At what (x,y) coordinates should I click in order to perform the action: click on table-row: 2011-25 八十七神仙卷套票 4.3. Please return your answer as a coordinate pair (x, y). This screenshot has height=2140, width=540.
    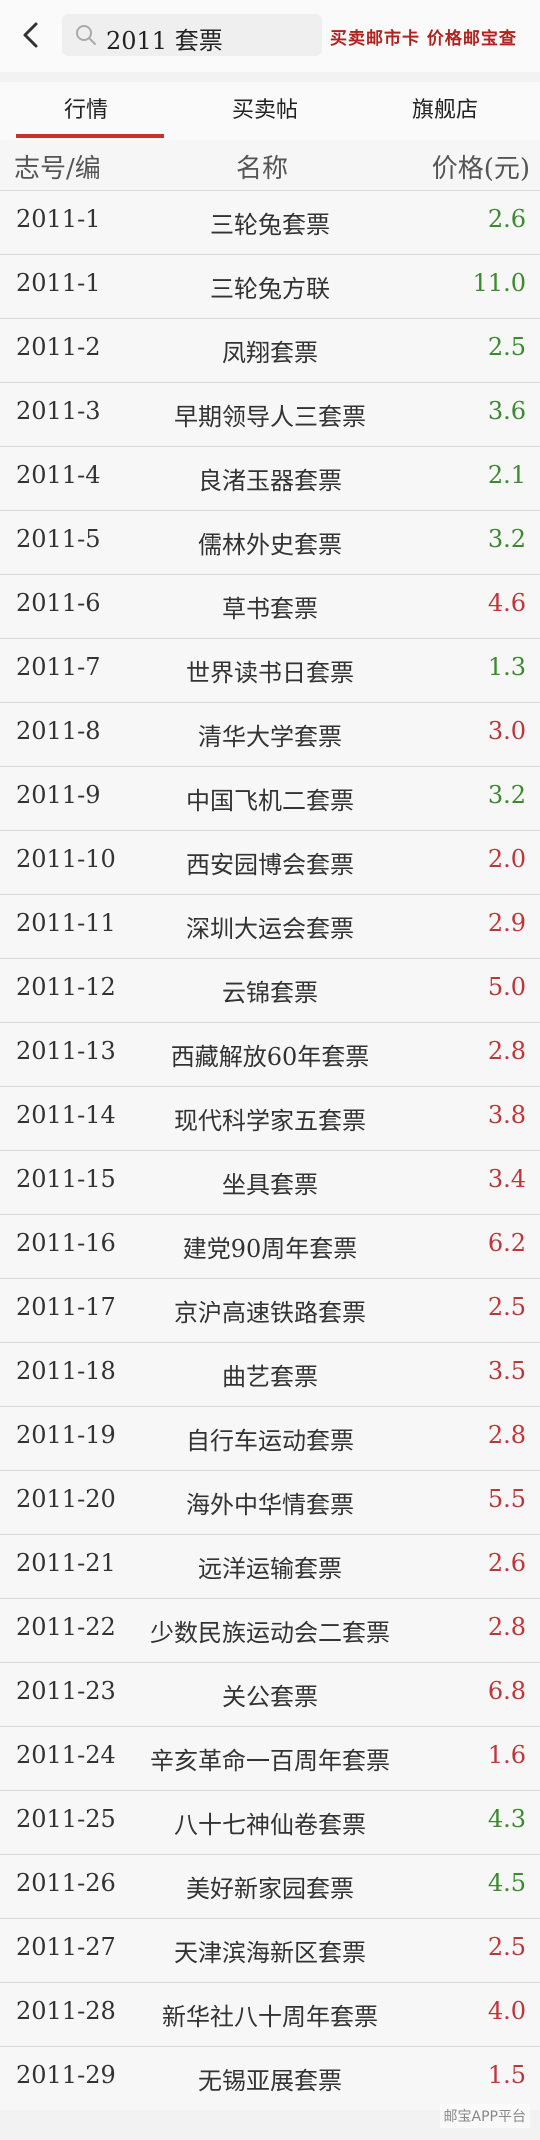
    Looking at the image, I should click on (270, 1822).